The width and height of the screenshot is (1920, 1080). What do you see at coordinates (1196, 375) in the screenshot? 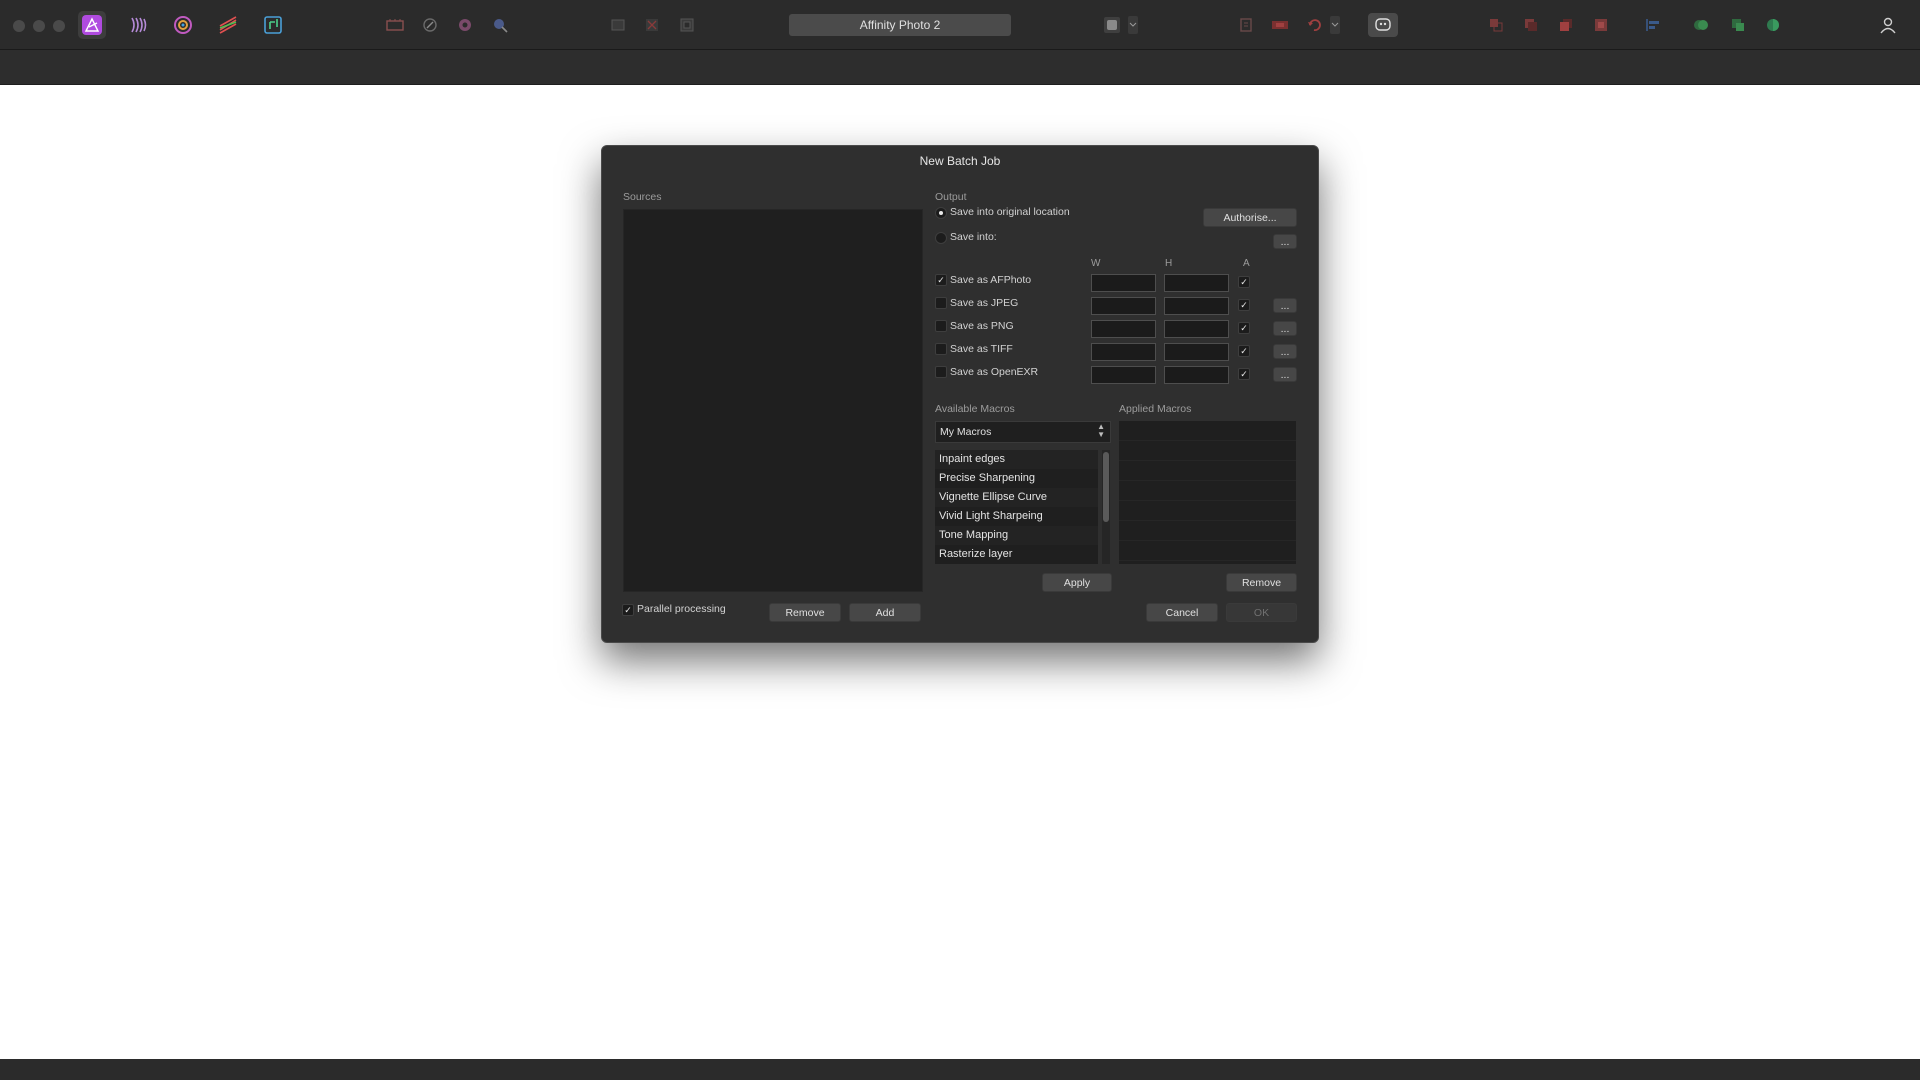
I see `openexr-height-field` at bounding box center [1196, 375].